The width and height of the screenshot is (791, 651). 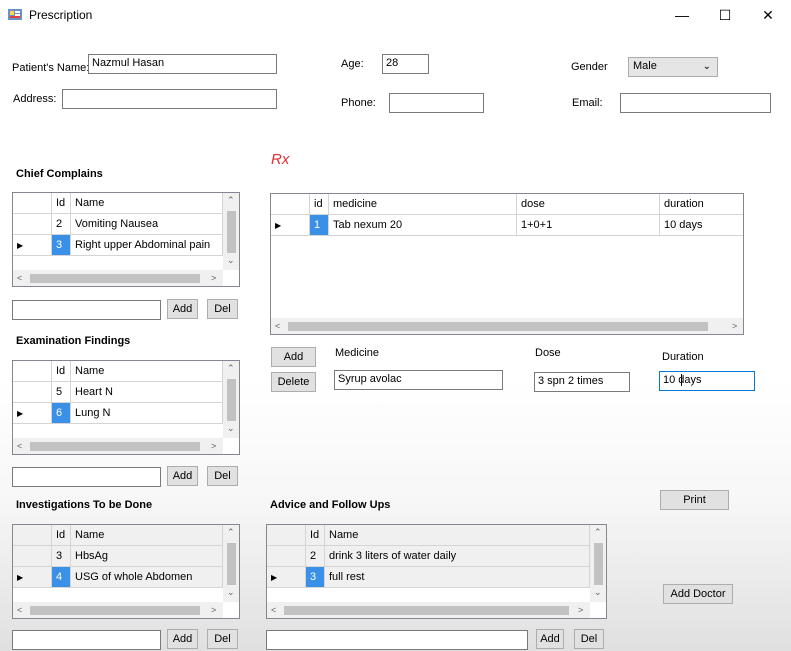 What do you see at coordinates (694, 500) in the screenshot?
I see `print-button: Print` at bounding box center [694, 500].